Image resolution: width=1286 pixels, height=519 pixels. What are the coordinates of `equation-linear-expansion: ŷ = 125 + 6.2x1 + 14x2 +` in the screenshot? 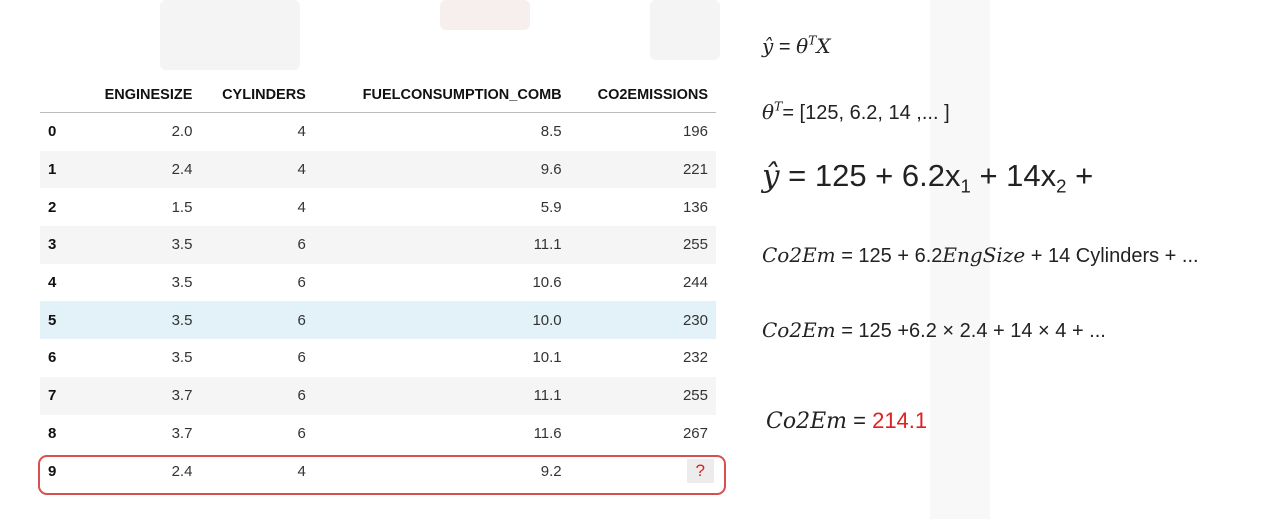 It's located at (928, 177).